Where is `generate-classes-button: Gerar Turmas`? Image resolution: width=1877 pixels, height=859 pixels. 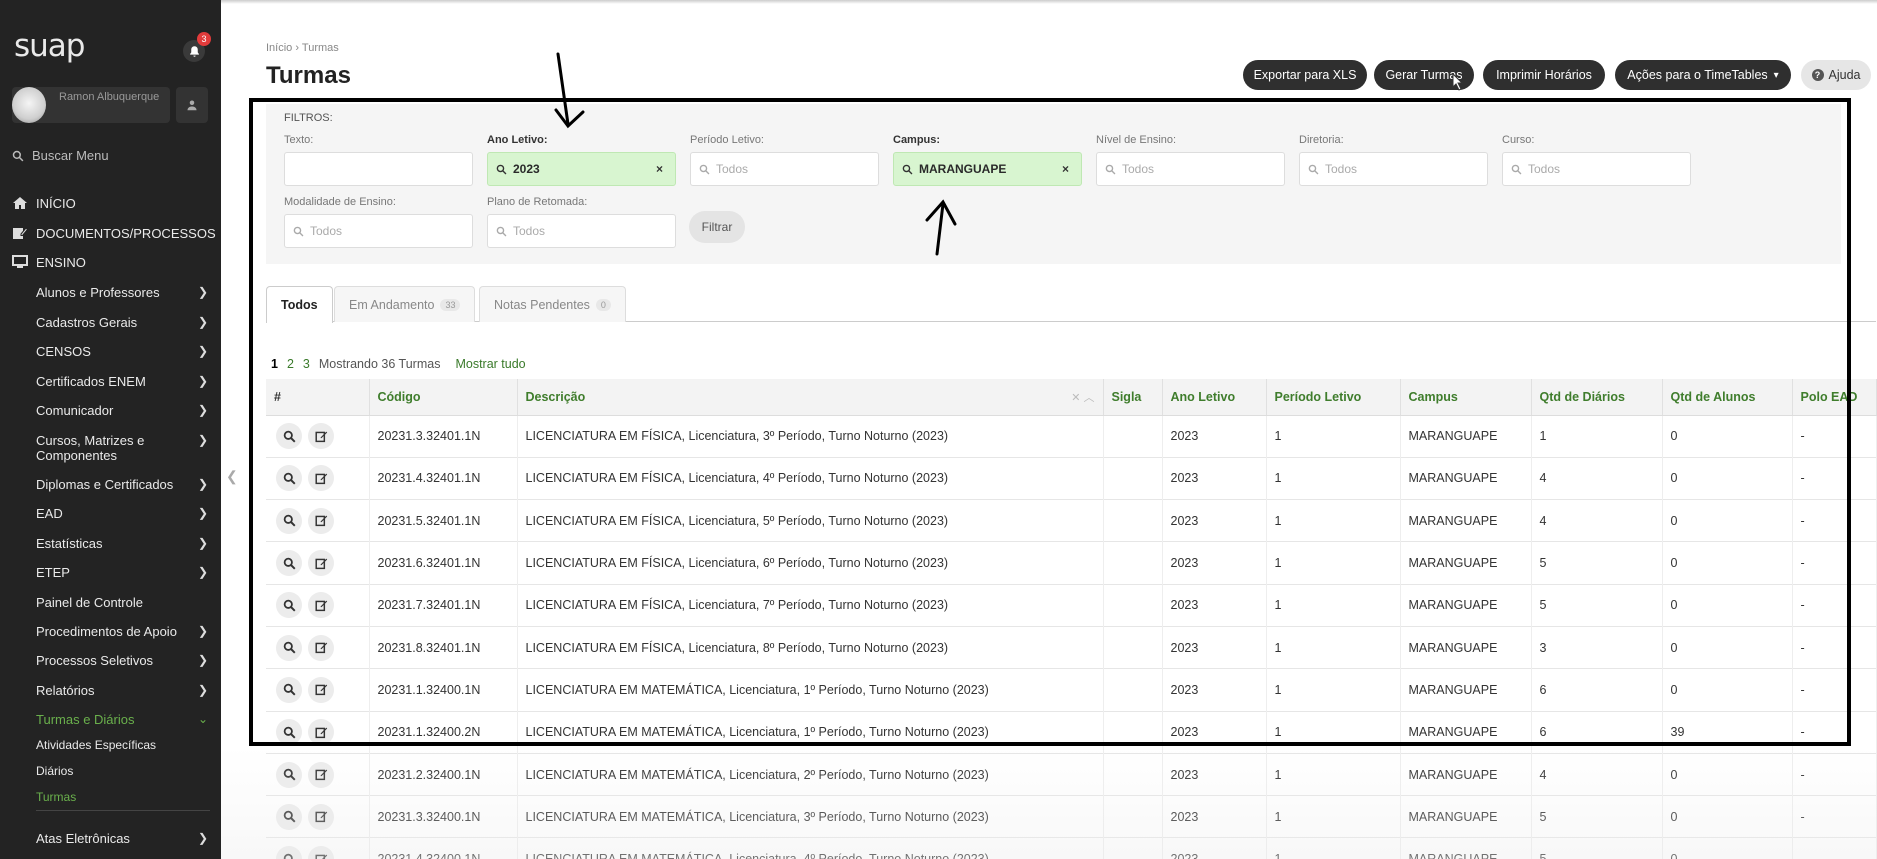 generate-classes-button: Gerar Turmas is located at coordinates (1424, 75).